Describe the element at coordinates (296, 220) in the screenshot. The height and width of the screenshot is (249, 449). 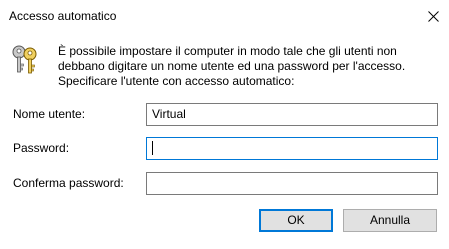
I see `ok-button: OK` at that location.